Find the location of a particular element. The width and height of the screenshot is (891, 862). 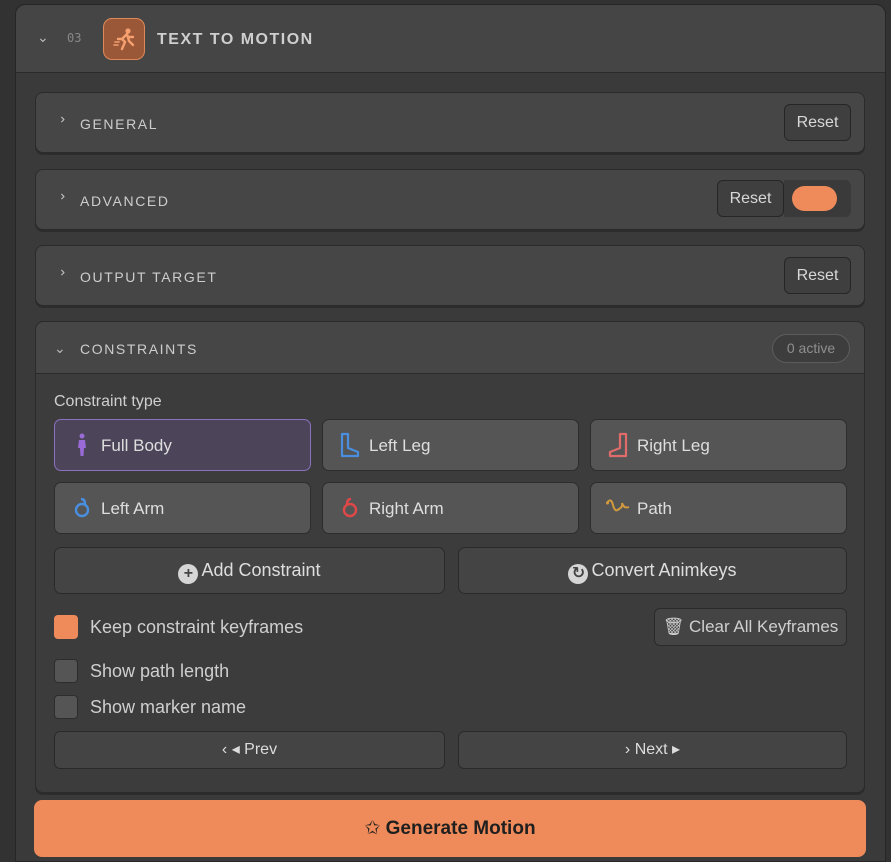

convert-icon: ↻ is located at coordinates (578, 574).